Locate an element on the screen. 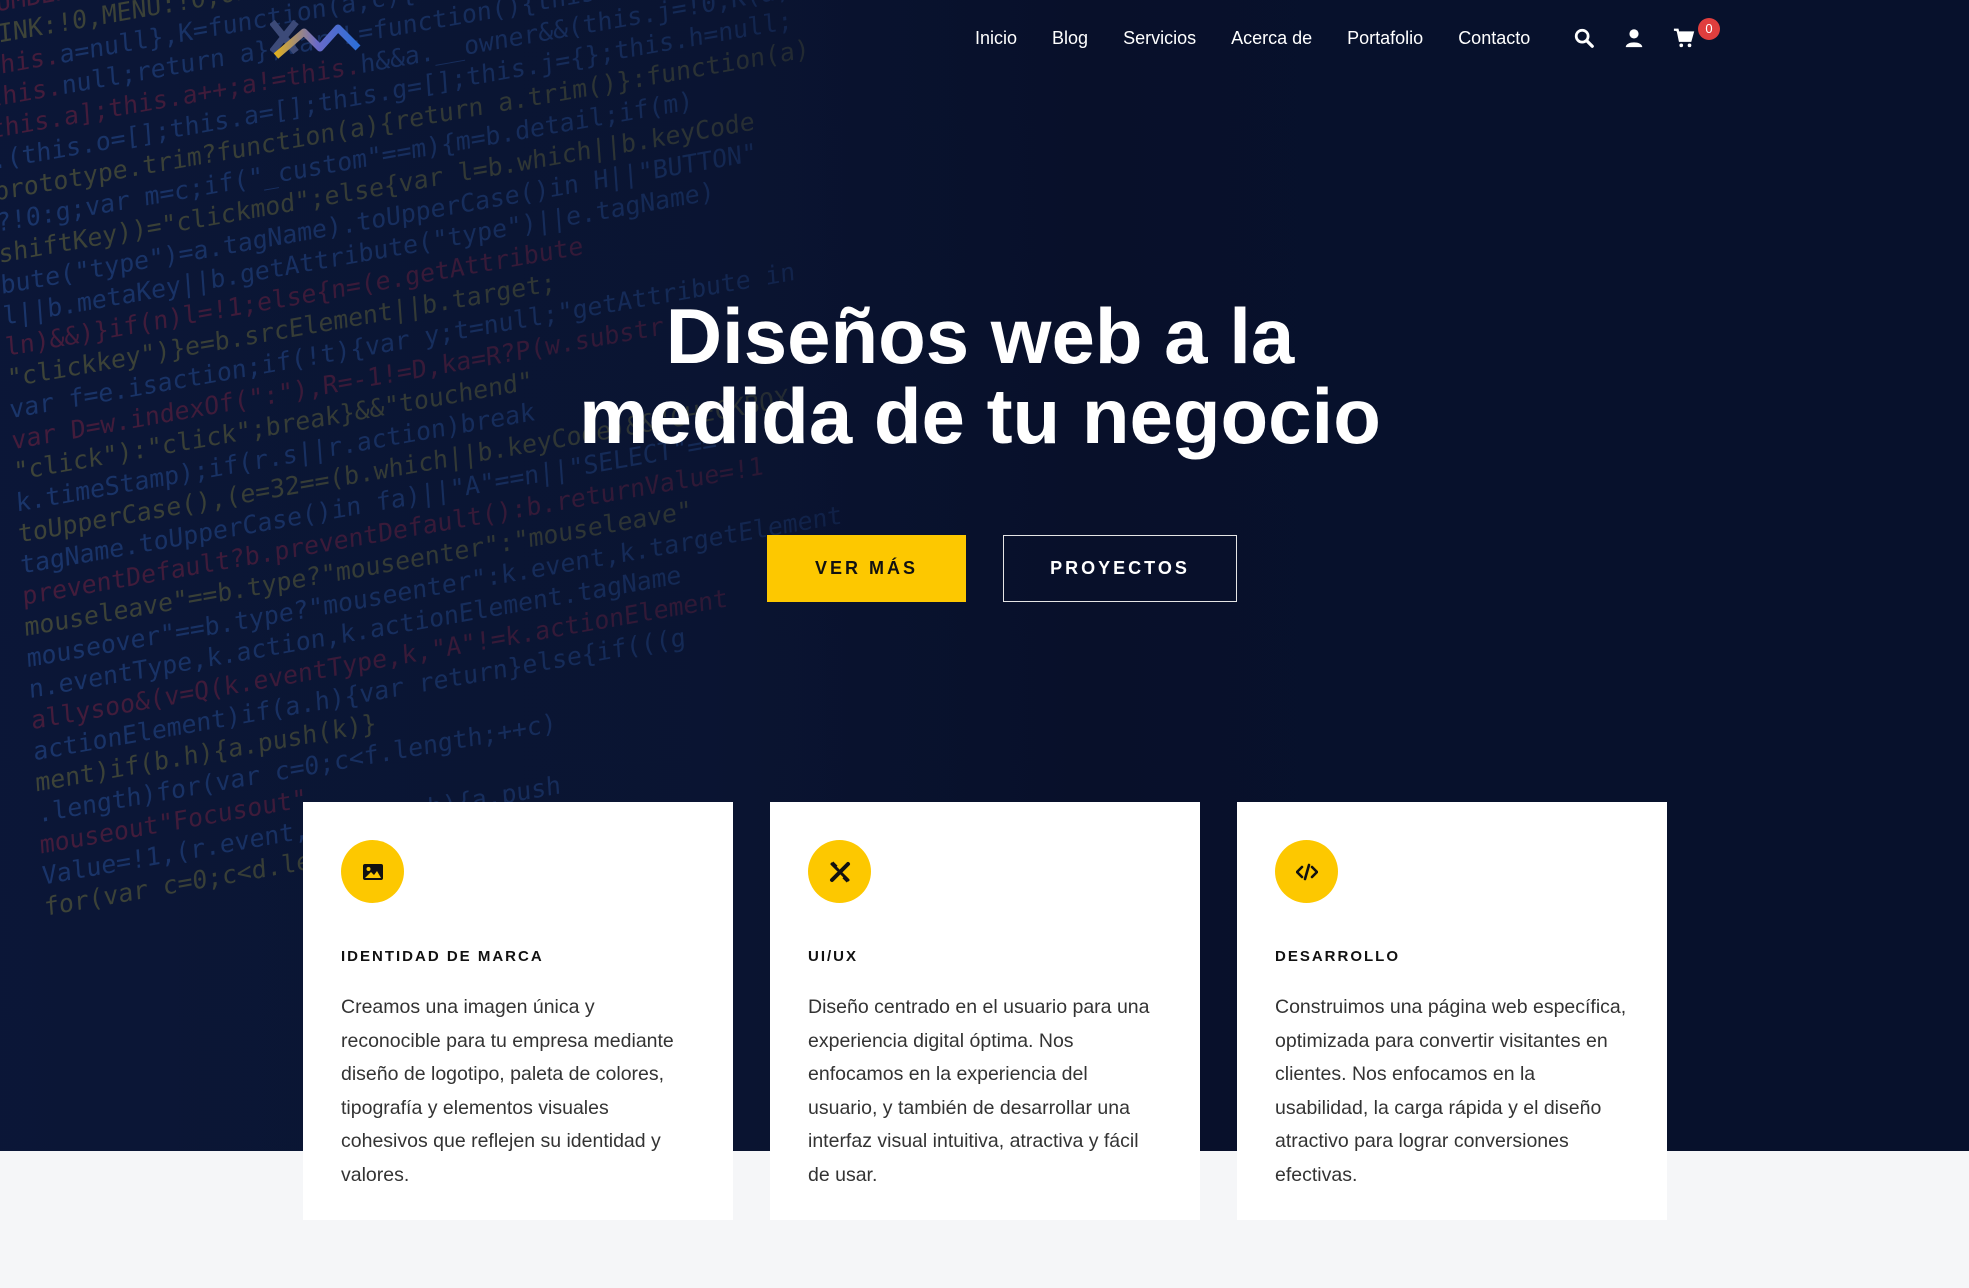 This screenshot has width=1969, height=1288. hero-title: Diseños web a la medida de tu negocio is located at coordinates (980, 376).